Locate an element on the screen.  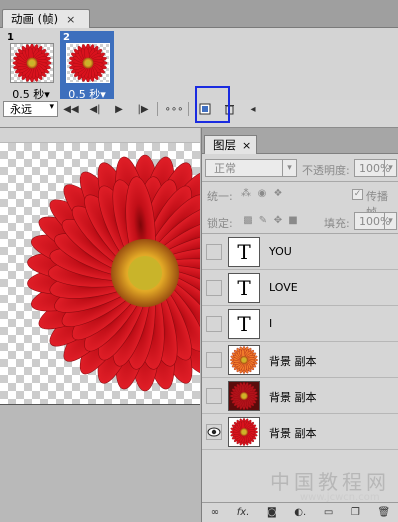
layer-row-background-copy-dark: 背景 副本 is located at coordinates (300, 396).